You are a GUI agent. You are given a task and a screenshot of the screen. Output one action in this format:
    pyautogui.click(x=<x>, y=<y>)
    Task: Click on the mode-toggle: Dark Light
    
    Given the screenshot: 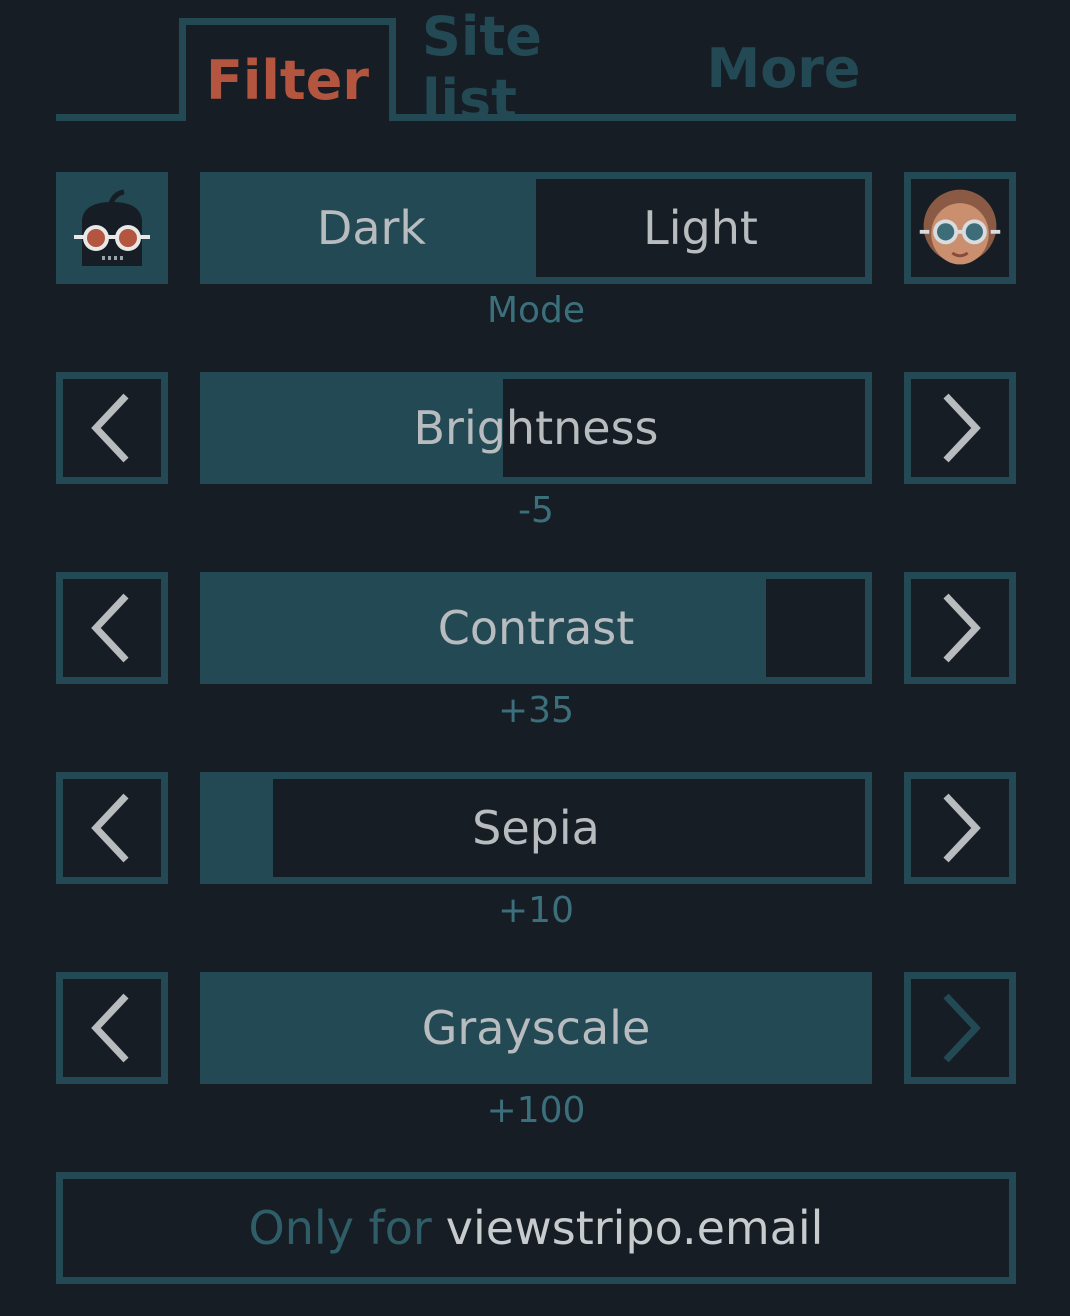 What is the action you would take?
    pyautogui.click(x=536, y=228)
    